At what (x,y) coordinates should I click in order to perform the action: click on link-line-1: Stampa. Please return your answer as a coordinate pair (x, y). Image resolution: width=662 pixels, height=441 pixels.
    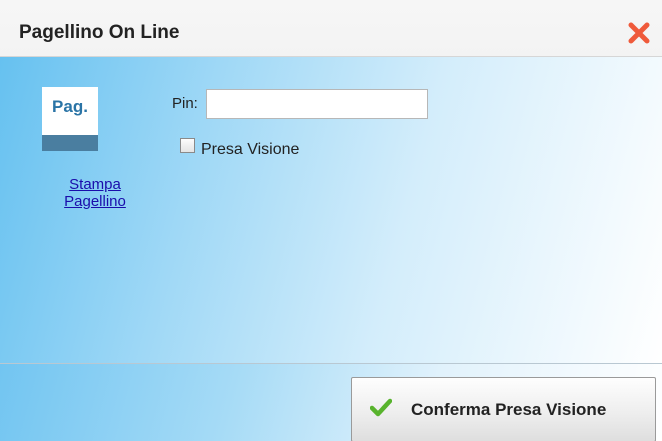
    Looking at the image, I should click on (95, 184).